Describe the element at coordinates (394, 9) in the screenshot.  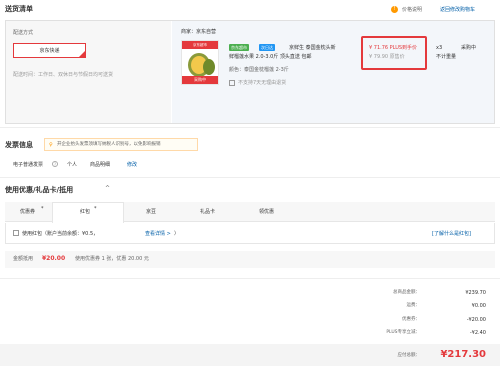
I see `info-icon: !` at that location.